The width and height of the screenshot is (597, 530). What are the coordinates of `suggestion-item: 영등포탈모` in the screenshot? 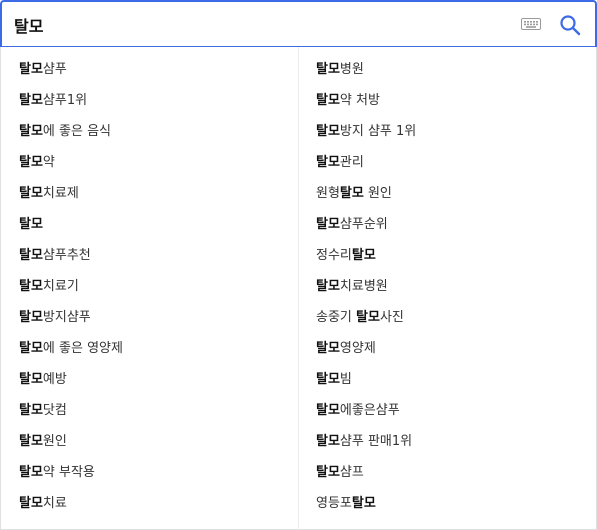 It's located at (451, 503).